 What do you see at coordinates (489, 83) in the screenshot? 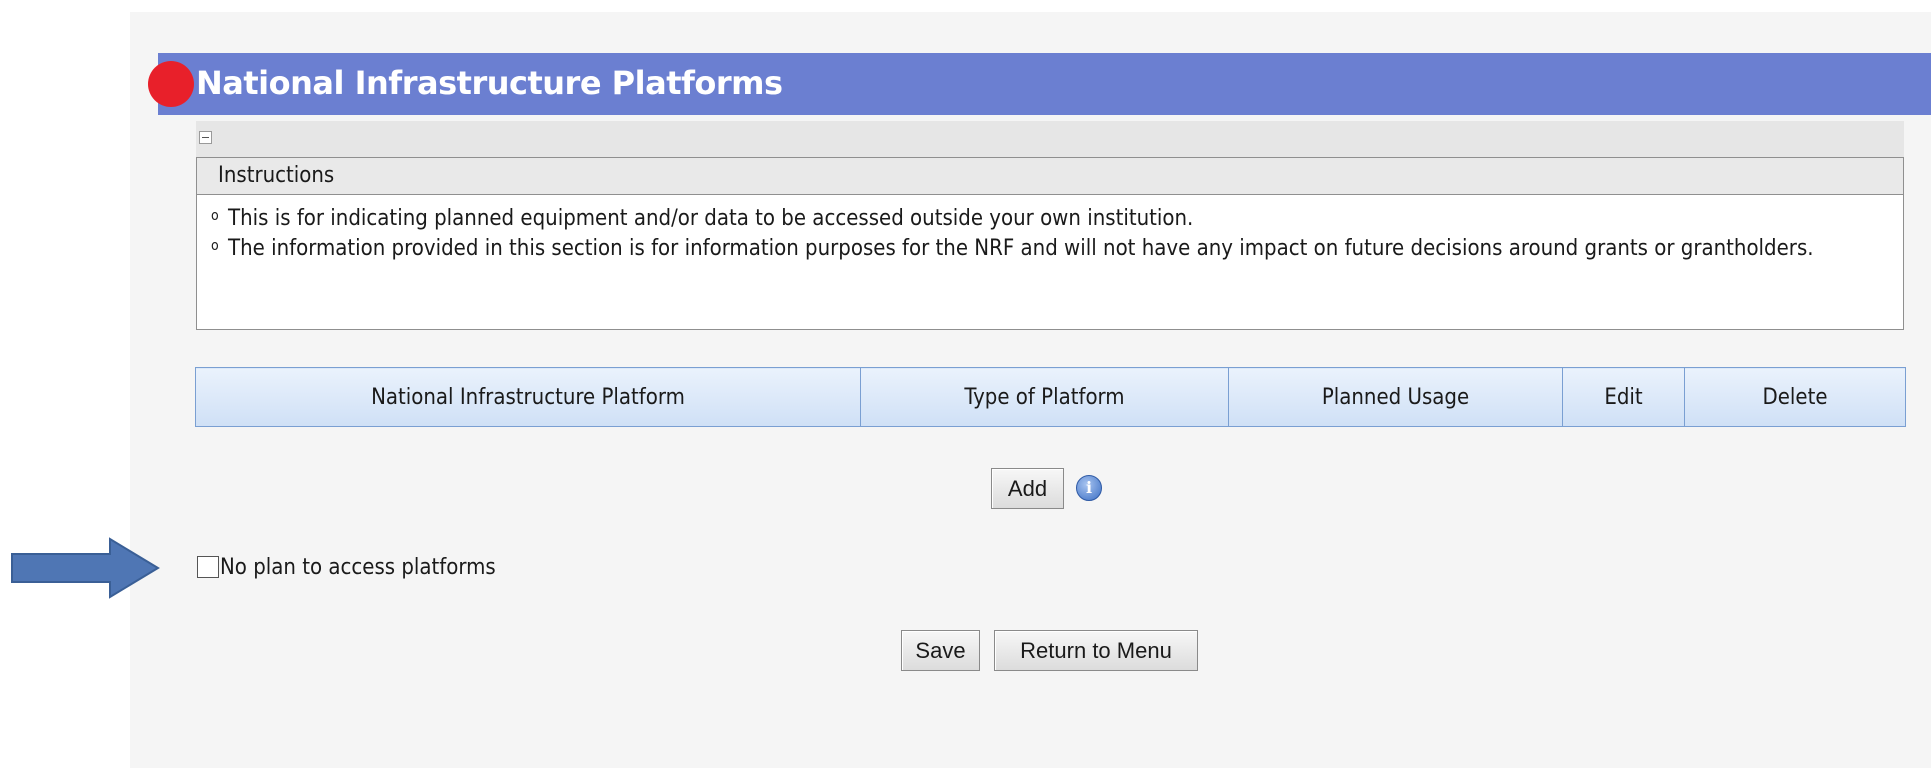
I see `page-title: National Infrastructure Platforms` at bounding box center [489, 83].